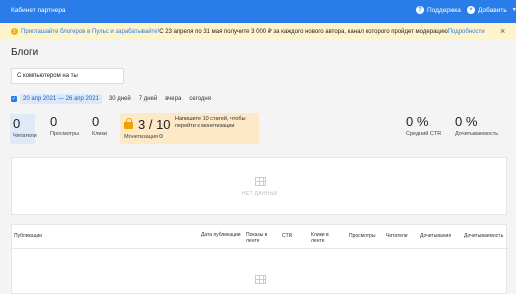 This screenshot has width=516, height=294. I want to click on period-option-today: сегодня, so click(200, 99).